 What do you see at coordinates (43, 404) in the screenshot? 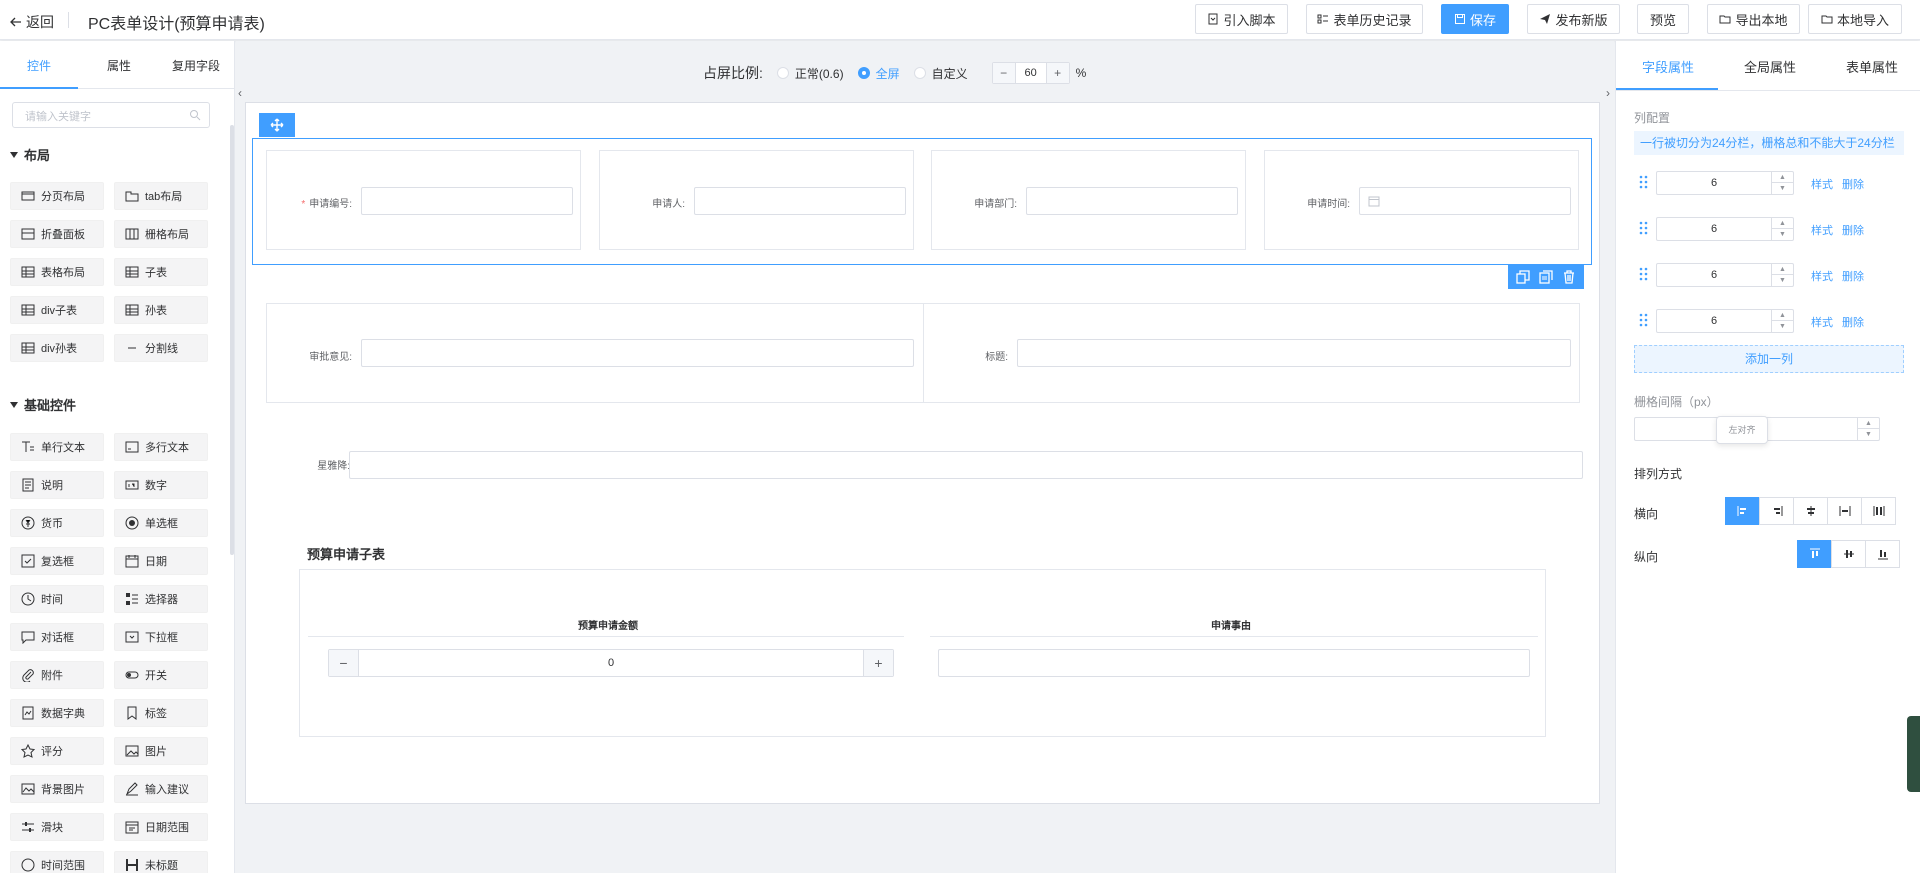
I see `basic-section-header: 基础控件` at bounding box center [43, 404].